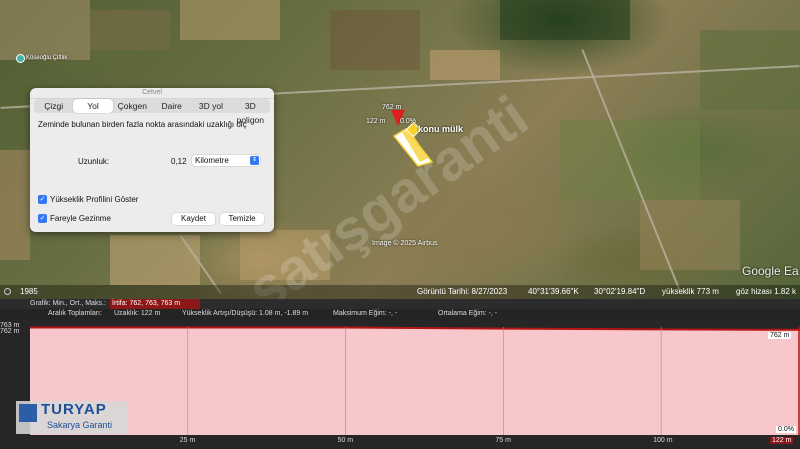  Describe the element at coordinates (462, 291) in the screenshot. I see `imagery-date: Görüntü Tarihi: 8/27/2023` at that location.